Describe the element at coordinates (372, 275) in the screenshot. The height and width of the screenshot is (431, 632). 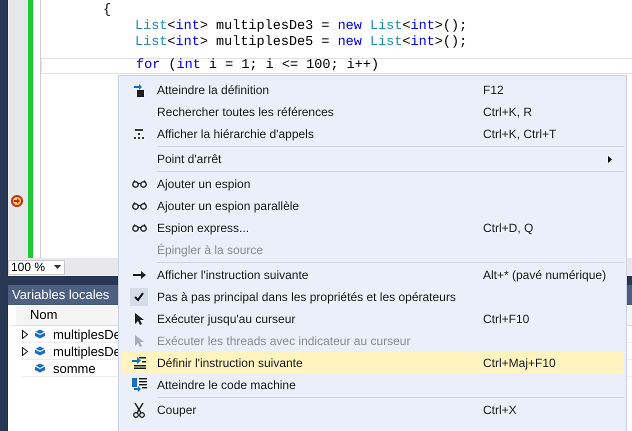
I see `menu-item: Afficher l'instruction suivante Alt+* (pavé numérique)` at that location.